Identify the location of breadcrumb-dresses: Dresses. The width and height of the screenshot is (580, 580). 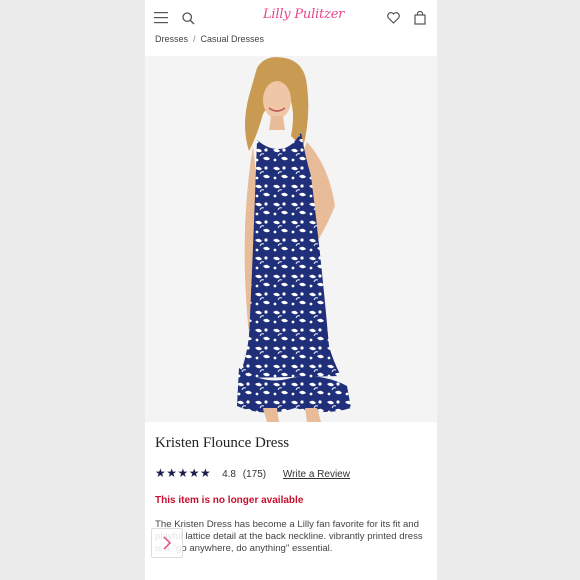
(171, 39).